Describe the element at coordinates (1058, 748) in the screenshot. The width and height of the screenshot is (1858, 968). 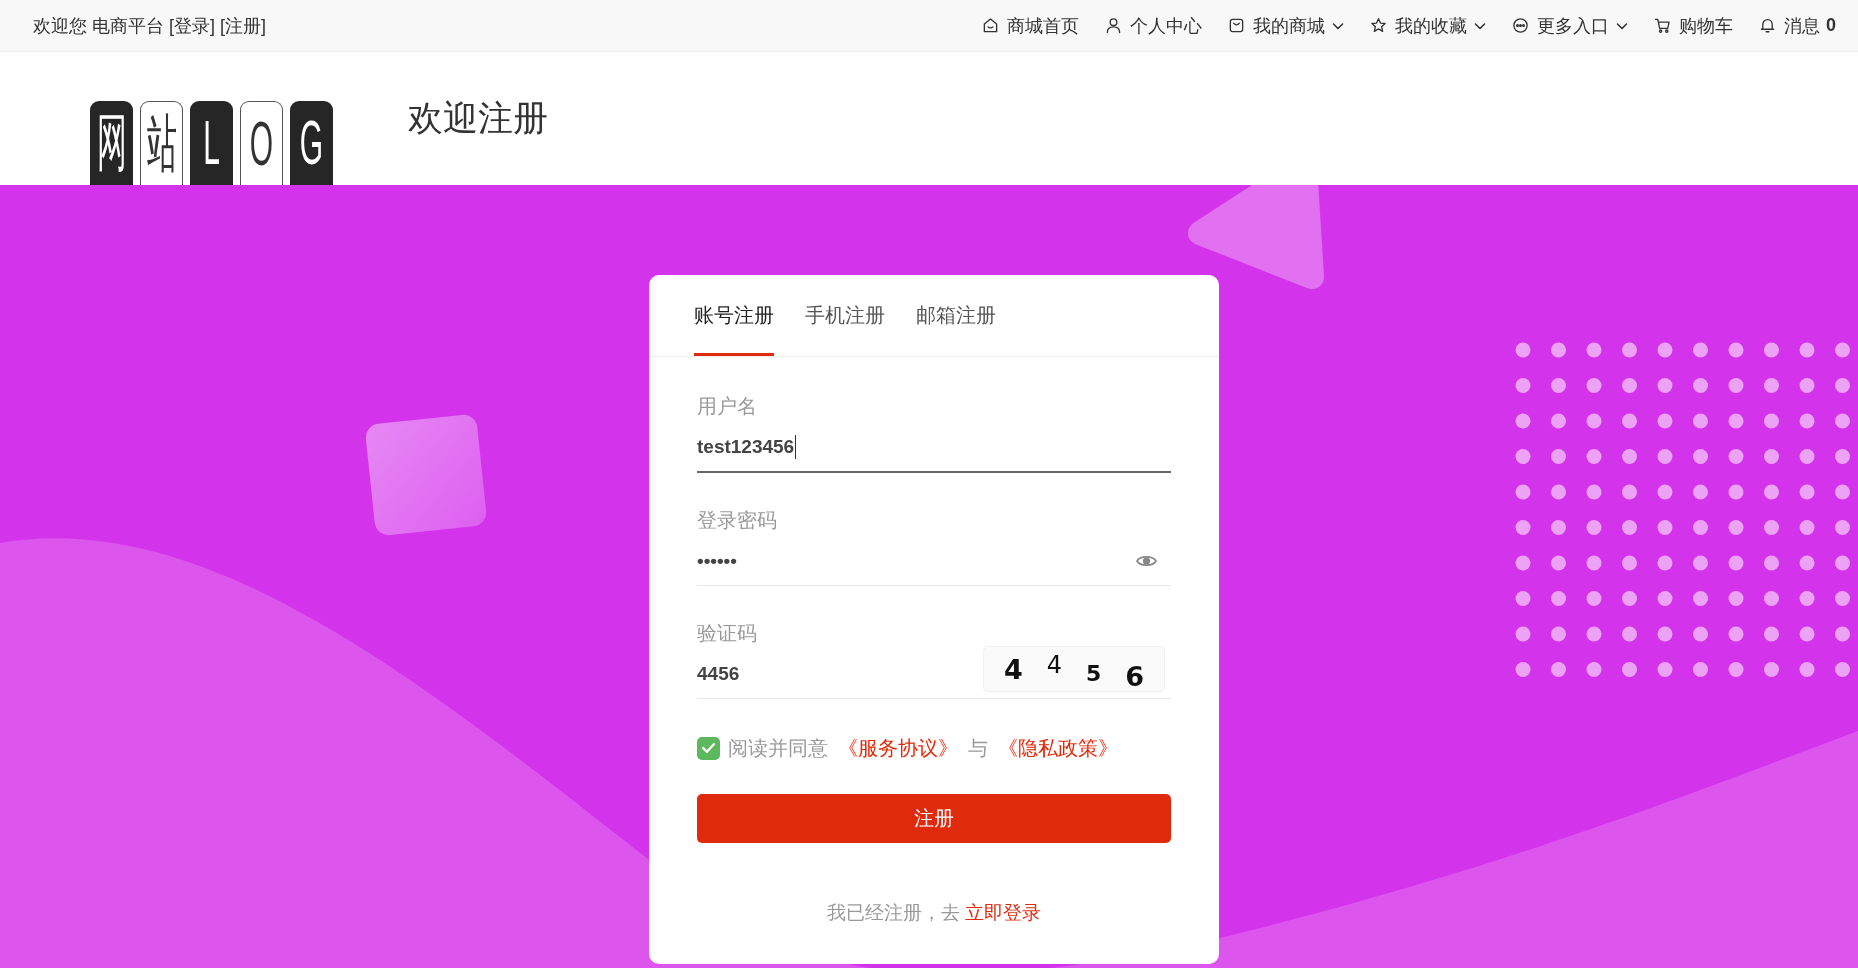
I see `agreement-link: 《隐私政策》` at that location.